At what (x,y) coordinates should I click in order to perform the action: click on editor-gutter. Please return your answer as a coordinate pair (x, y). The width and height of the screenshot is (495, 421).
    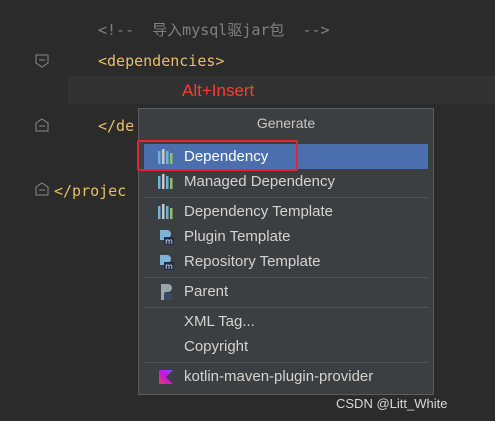
    Looking at the image, I should click on (34, 210).